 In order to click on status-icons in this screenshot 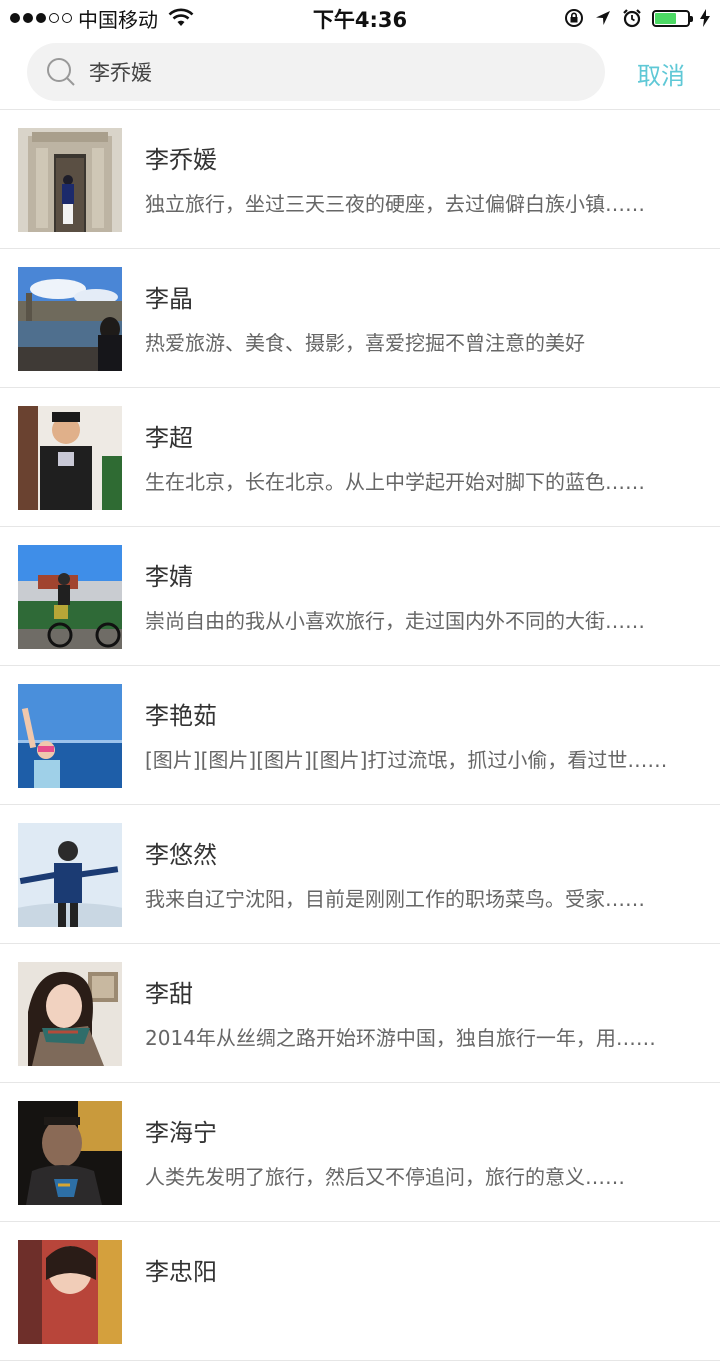, I will do `click(637, 18)`.